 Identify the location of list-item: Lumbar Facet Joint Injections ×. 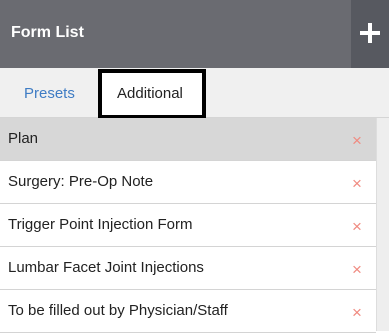
(188, 268).